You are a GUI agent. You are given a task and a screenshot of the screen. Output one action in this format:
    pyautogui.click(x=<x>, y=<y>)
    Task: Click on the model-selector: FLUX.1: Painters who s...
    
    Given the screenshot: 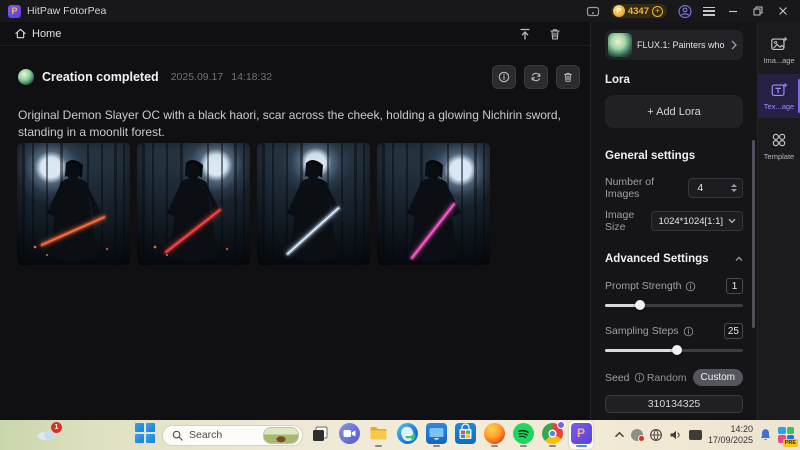 What is the action you would take?
    pyautogui.click(x=674, y=45)
    